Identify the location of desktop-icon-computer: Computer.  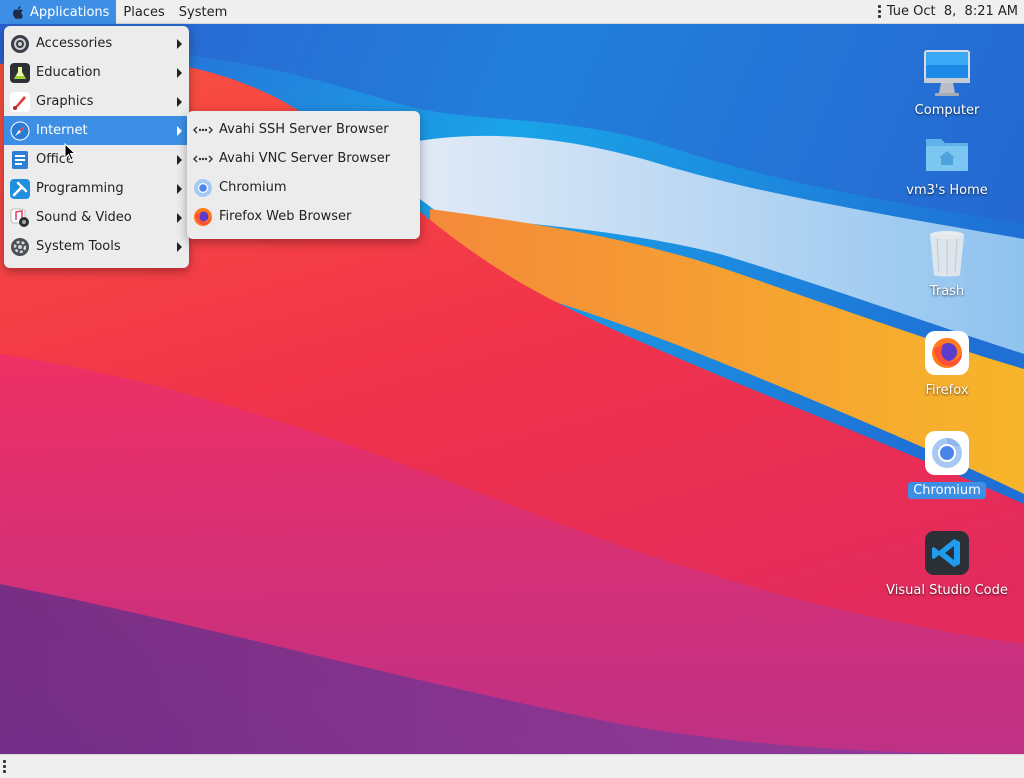
(947, 82).